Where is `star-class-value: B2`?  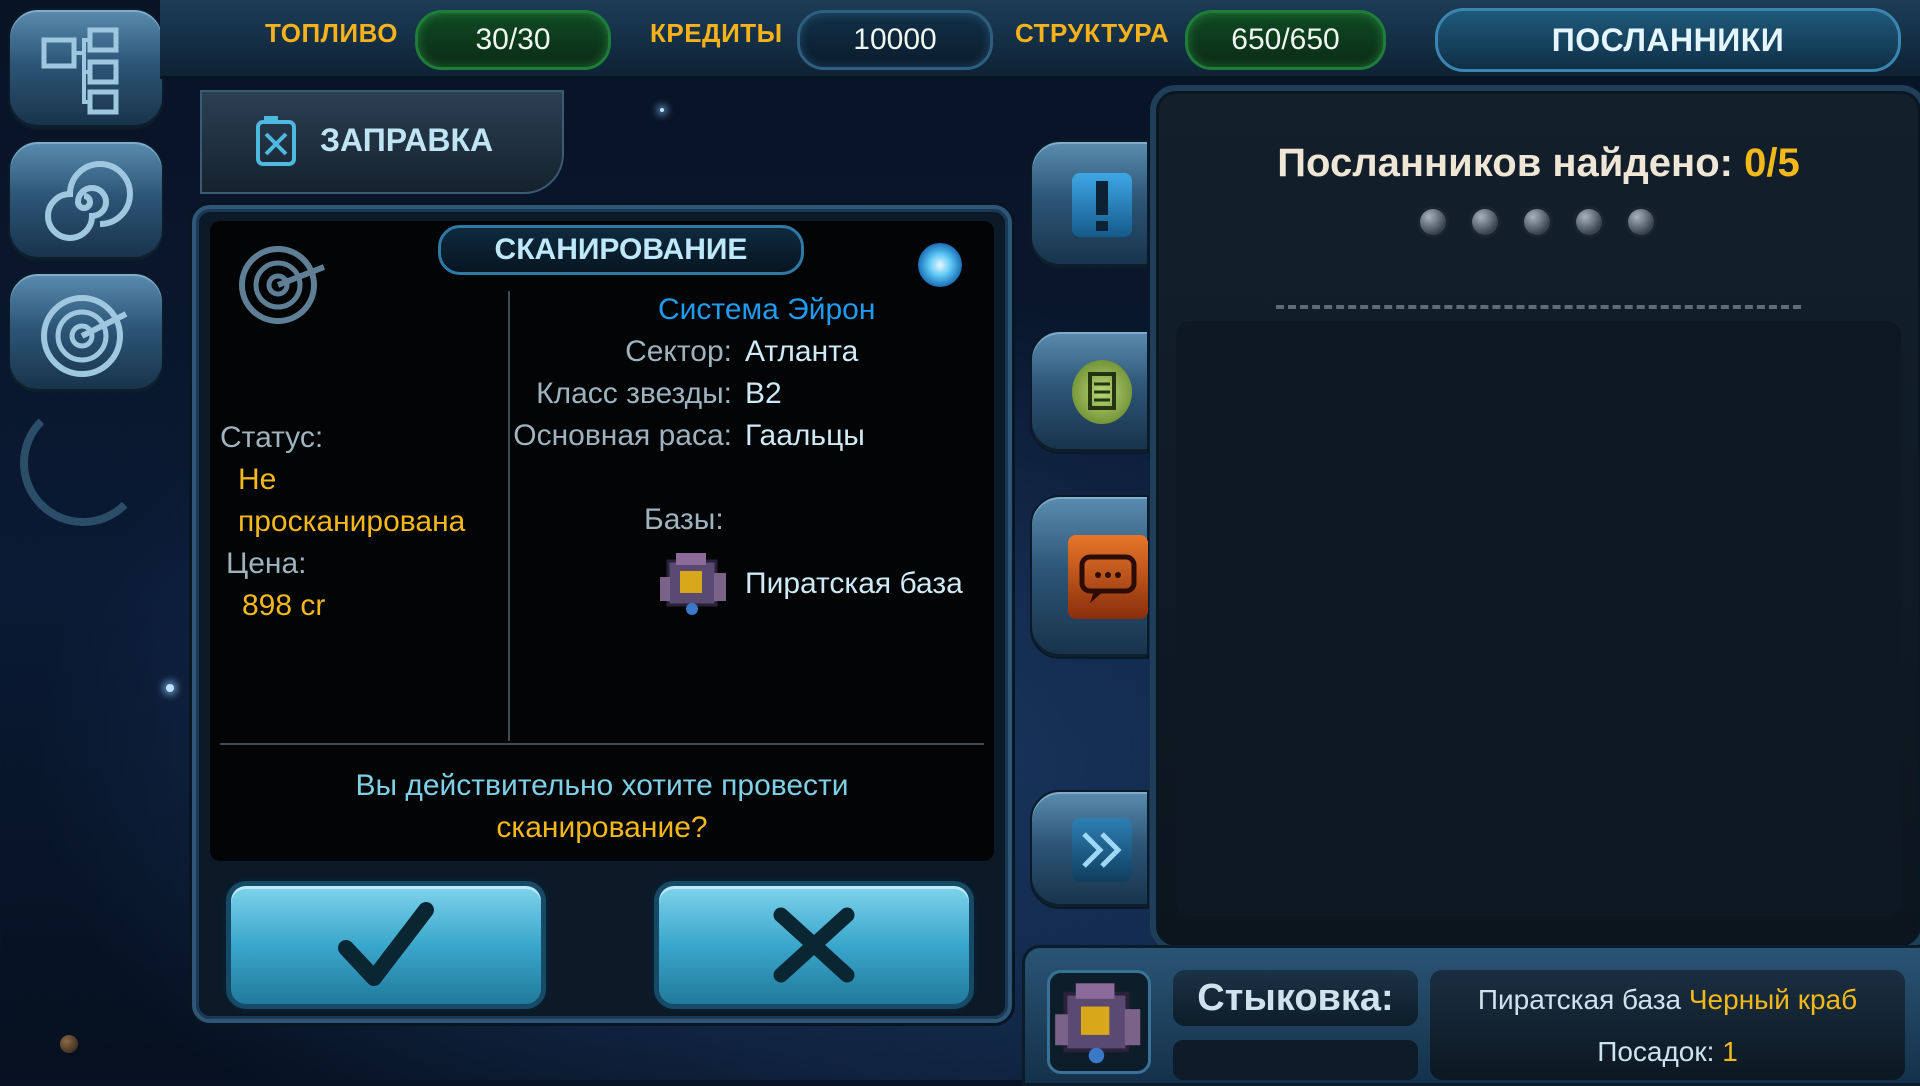
star-class-value: B2 is located at coordinates (763, 393).